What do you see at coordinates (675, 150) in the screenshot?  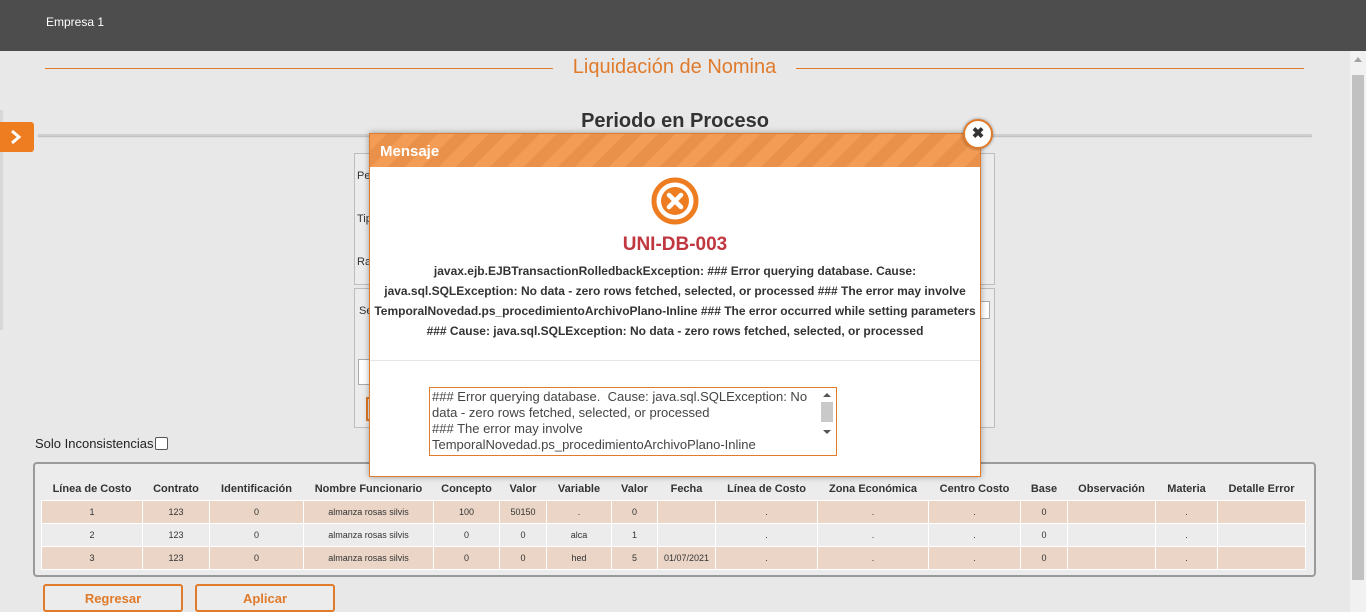 I see `dialog-header: Mensaje` at bounding box center [675, 150].